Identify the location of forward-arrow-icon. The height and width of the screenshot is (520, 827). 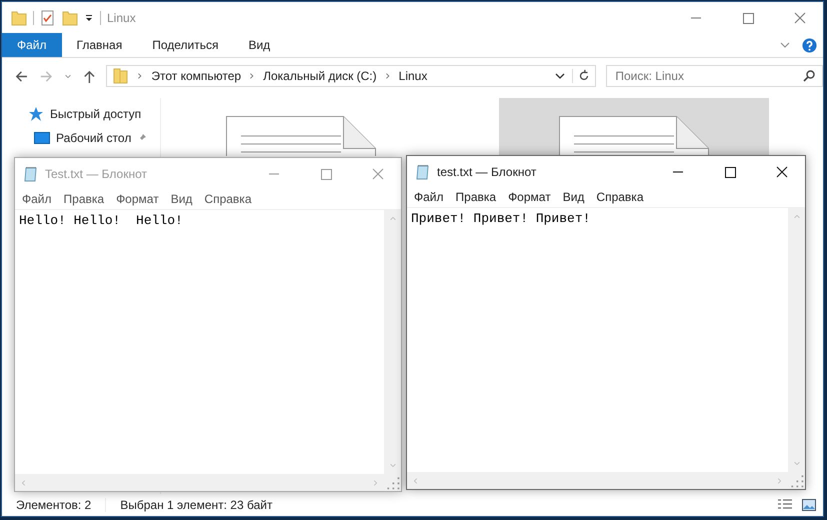
(46, 76).